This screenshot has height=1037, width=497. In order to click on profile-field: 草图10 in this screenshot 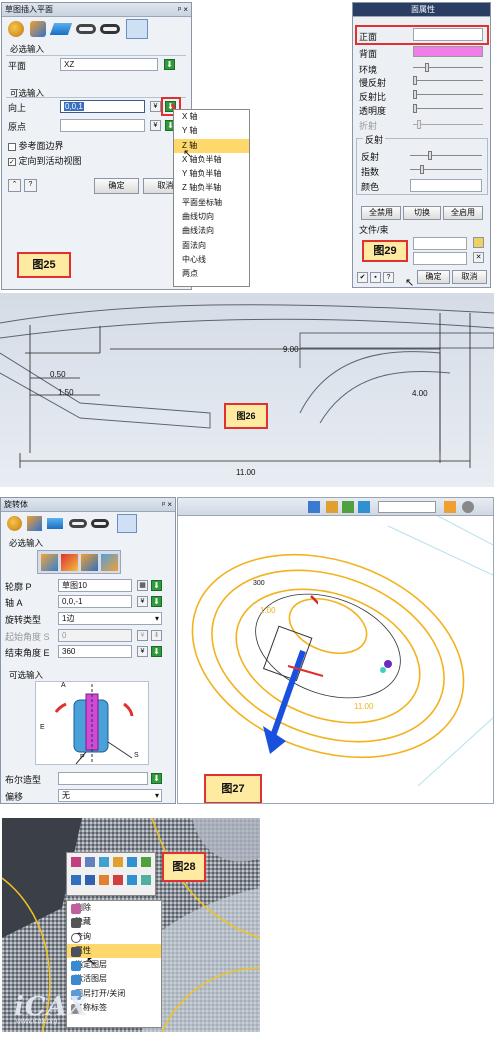, I will do `click(95, 585)`.